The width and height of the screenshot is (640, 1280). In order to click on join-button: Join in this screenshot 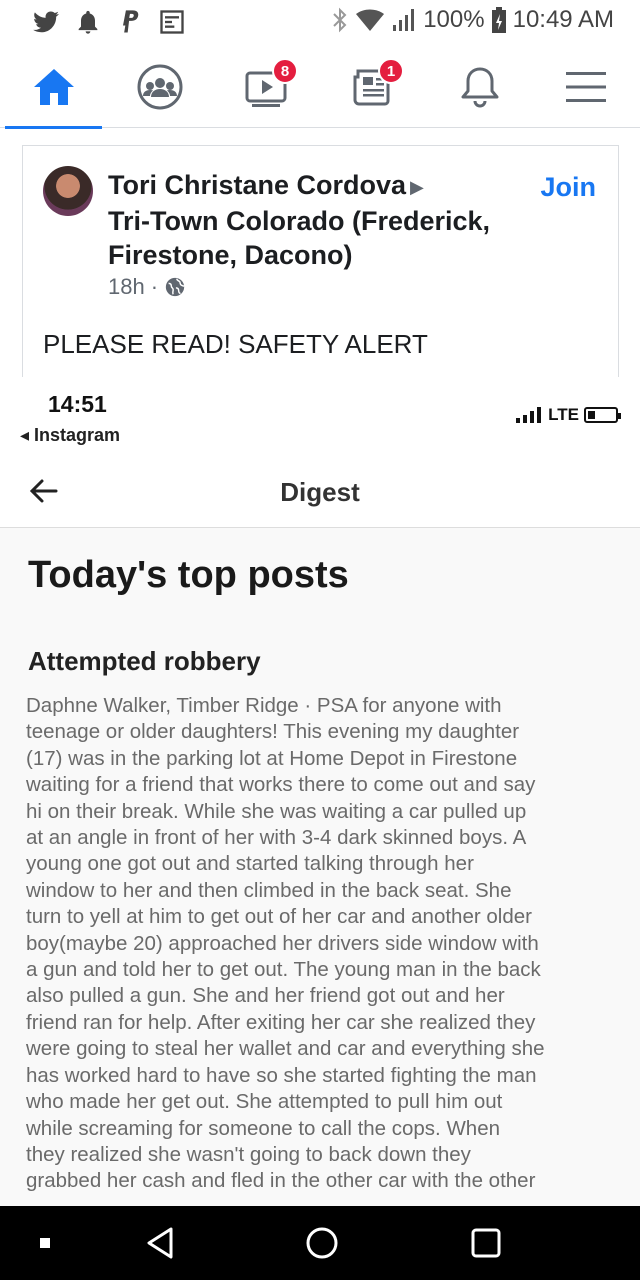, I will do `click(568, 187)`.